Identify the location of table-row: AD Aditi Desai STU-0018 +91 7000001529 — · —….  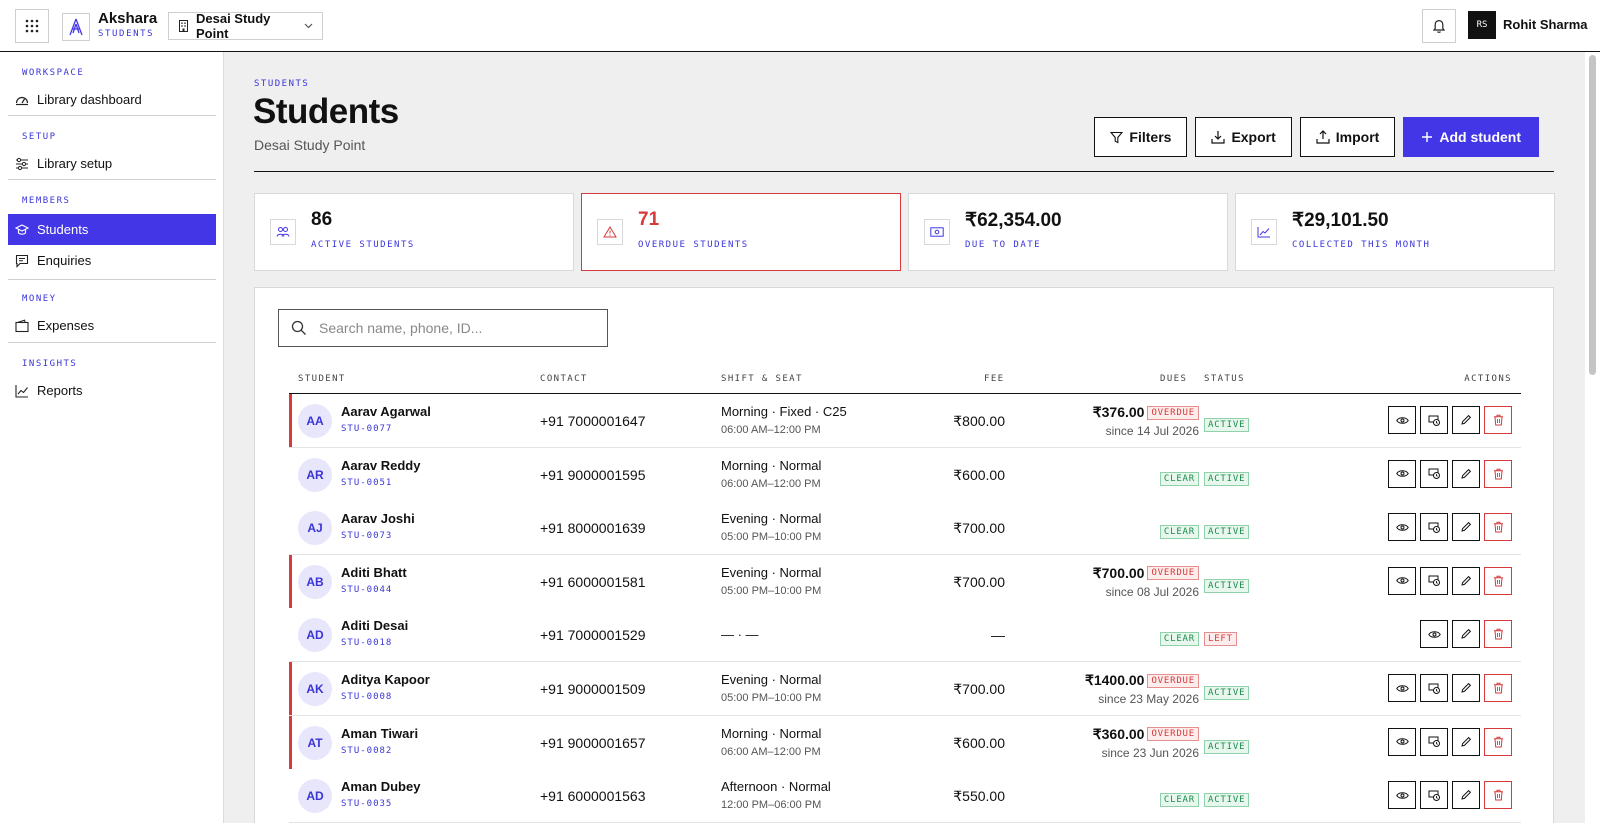
(905, 635).